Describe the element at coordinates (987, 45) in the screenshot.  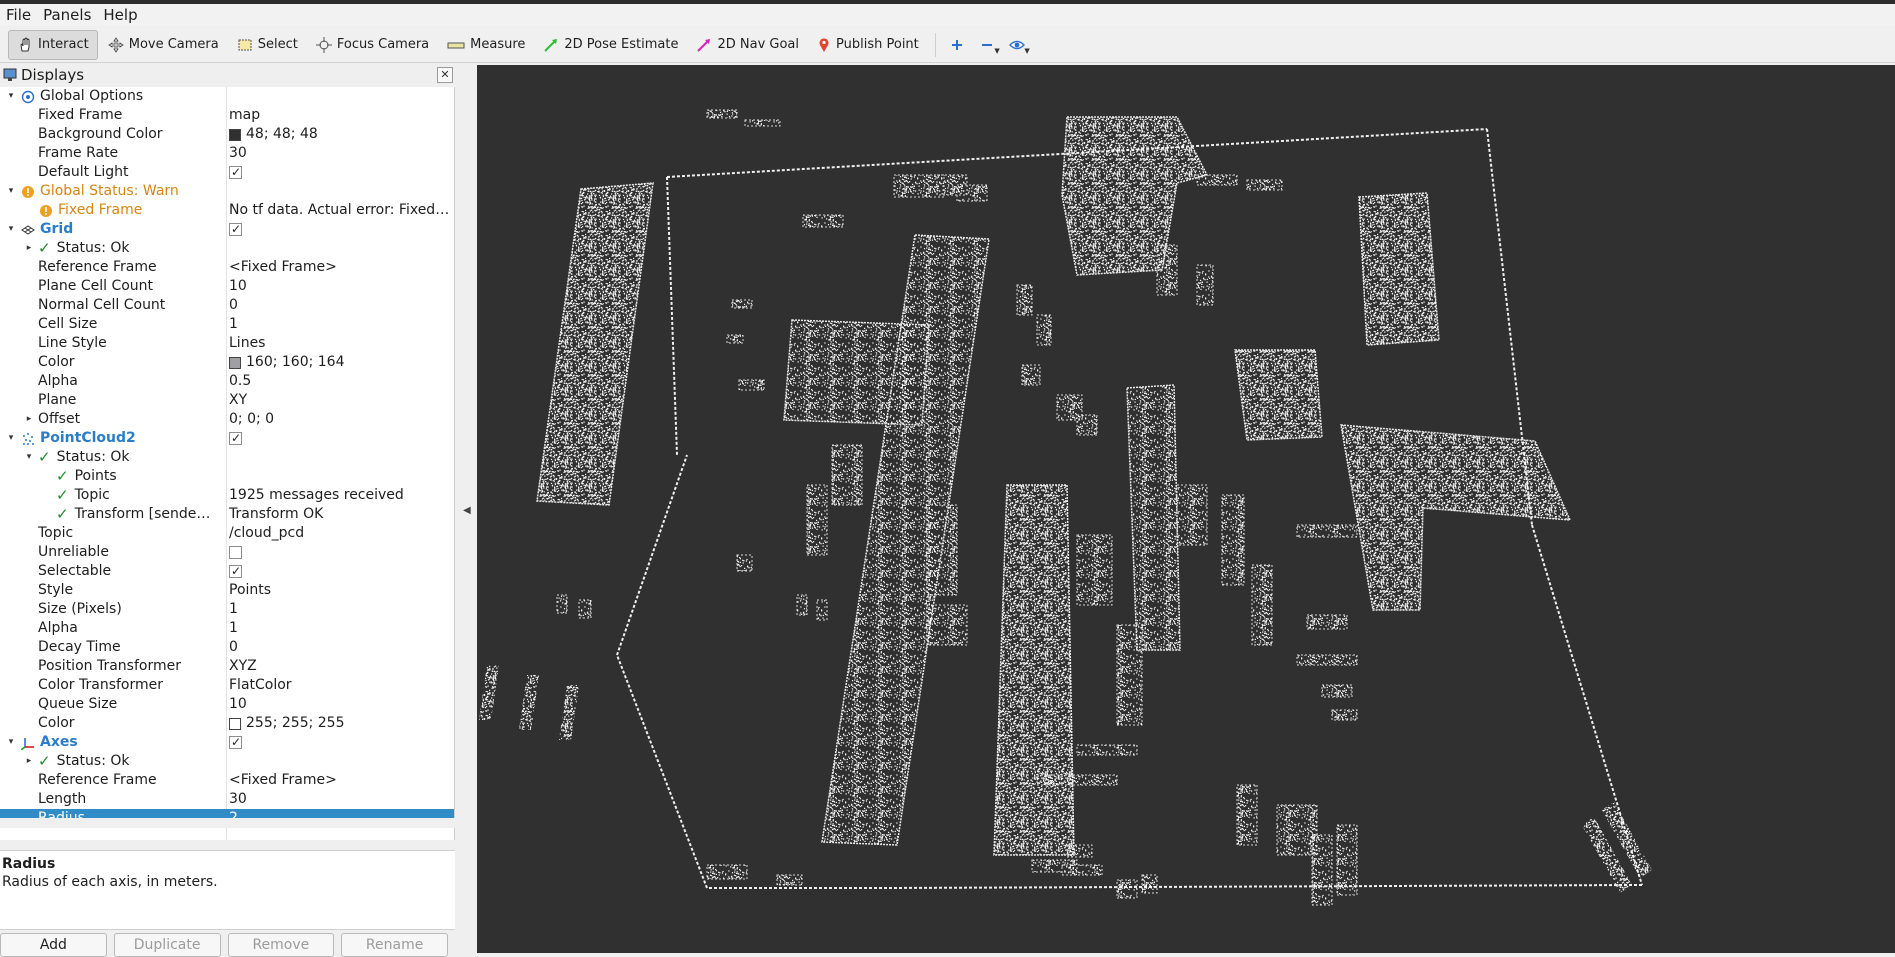
I see `remove-tool-button: ▼` at that location.